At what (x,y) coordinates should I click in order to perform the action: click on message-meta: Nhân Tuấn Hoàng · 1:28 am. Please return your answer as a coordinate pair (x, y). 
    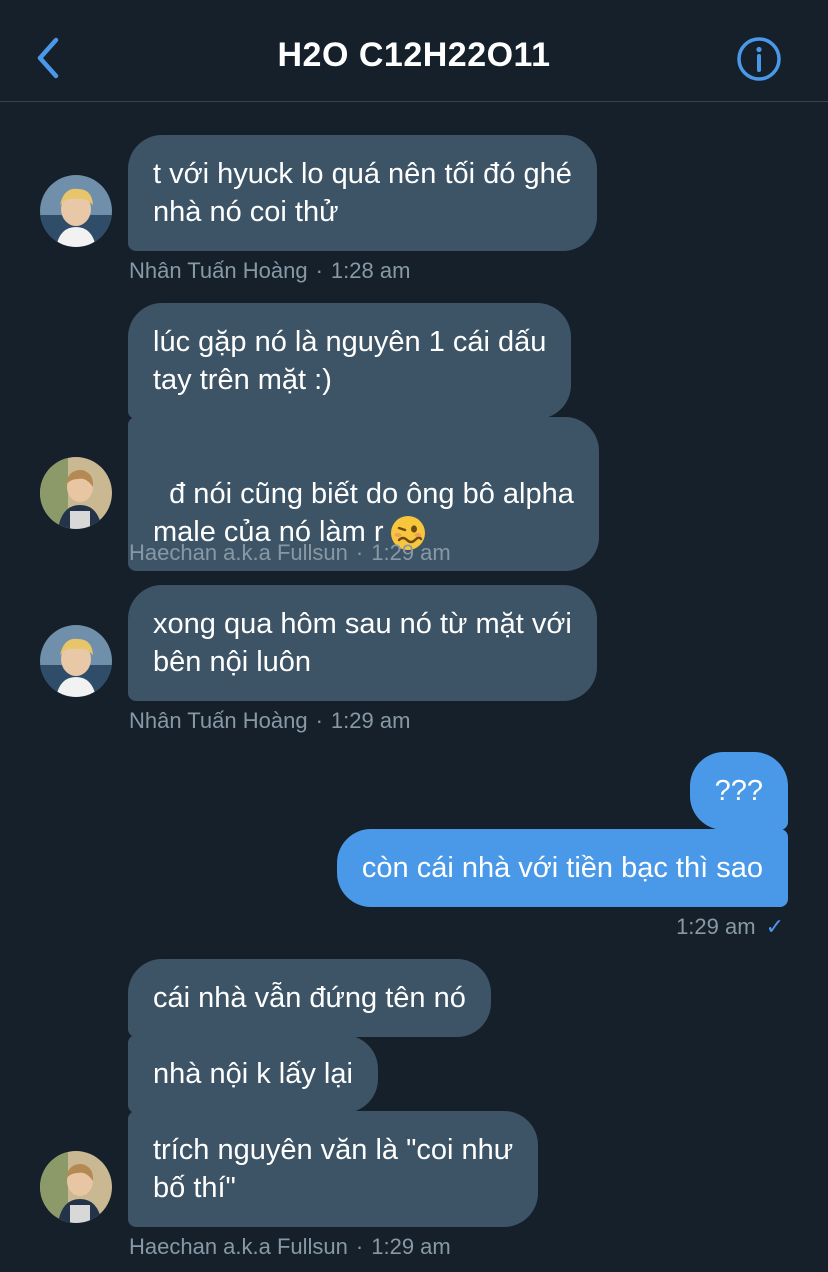
    Looking at the image, I should click on (270, 270).